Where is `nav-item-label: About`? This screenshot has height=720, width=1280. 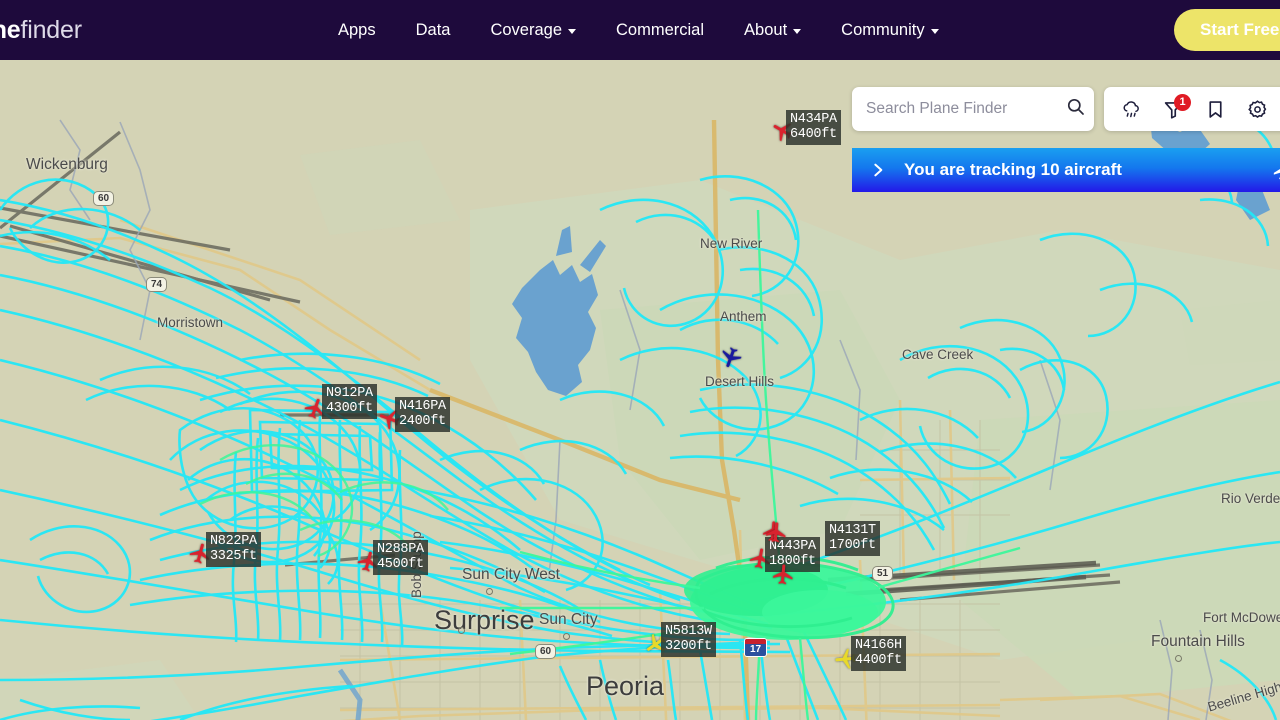 nav-item-label: About is located at coordinates (766, 30).